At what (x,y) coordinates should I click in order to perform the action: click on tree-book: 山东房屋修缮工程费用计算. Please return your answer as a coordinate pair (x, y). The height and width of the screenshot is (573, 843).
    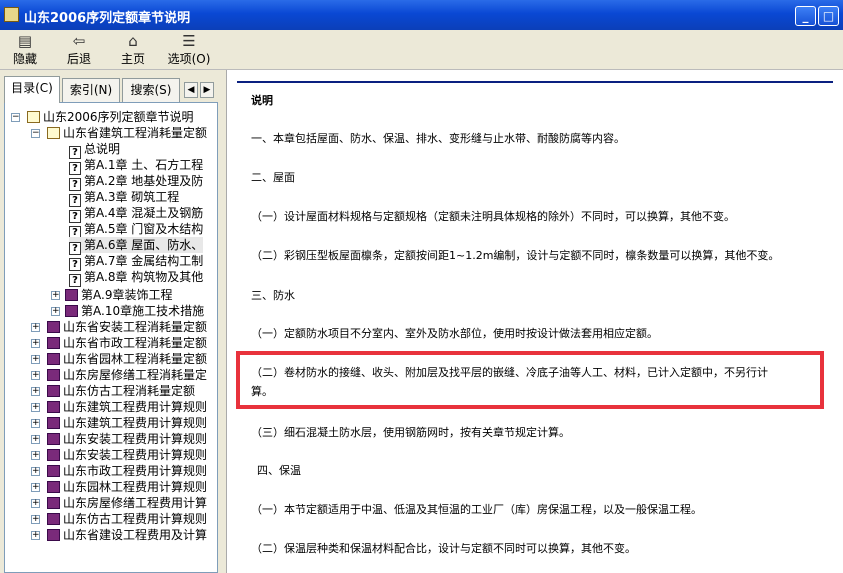
    Looking at the image, I should click on (127, 503).